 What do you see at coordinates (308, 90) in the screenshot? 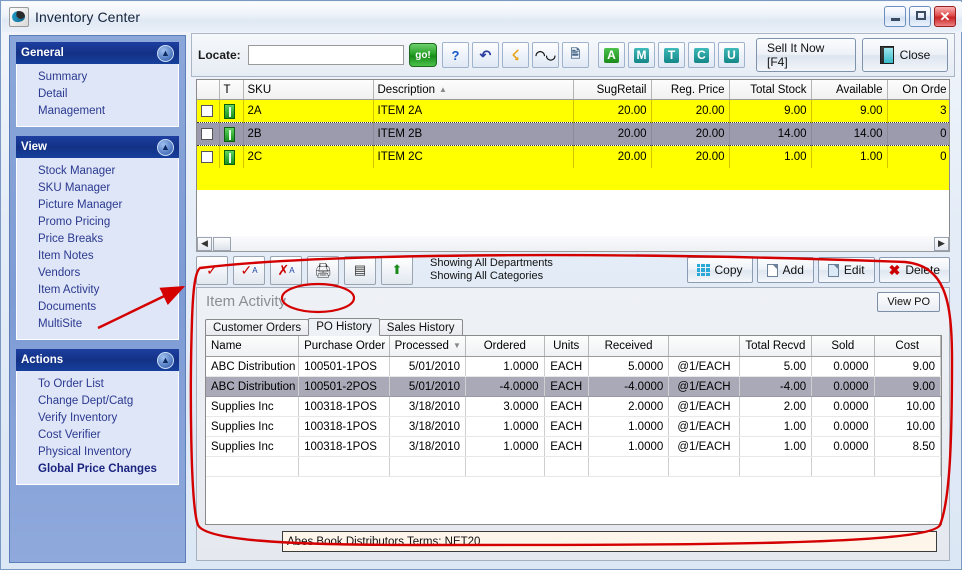
I see `col-sku: SKU` at bounding box center [308, 90].